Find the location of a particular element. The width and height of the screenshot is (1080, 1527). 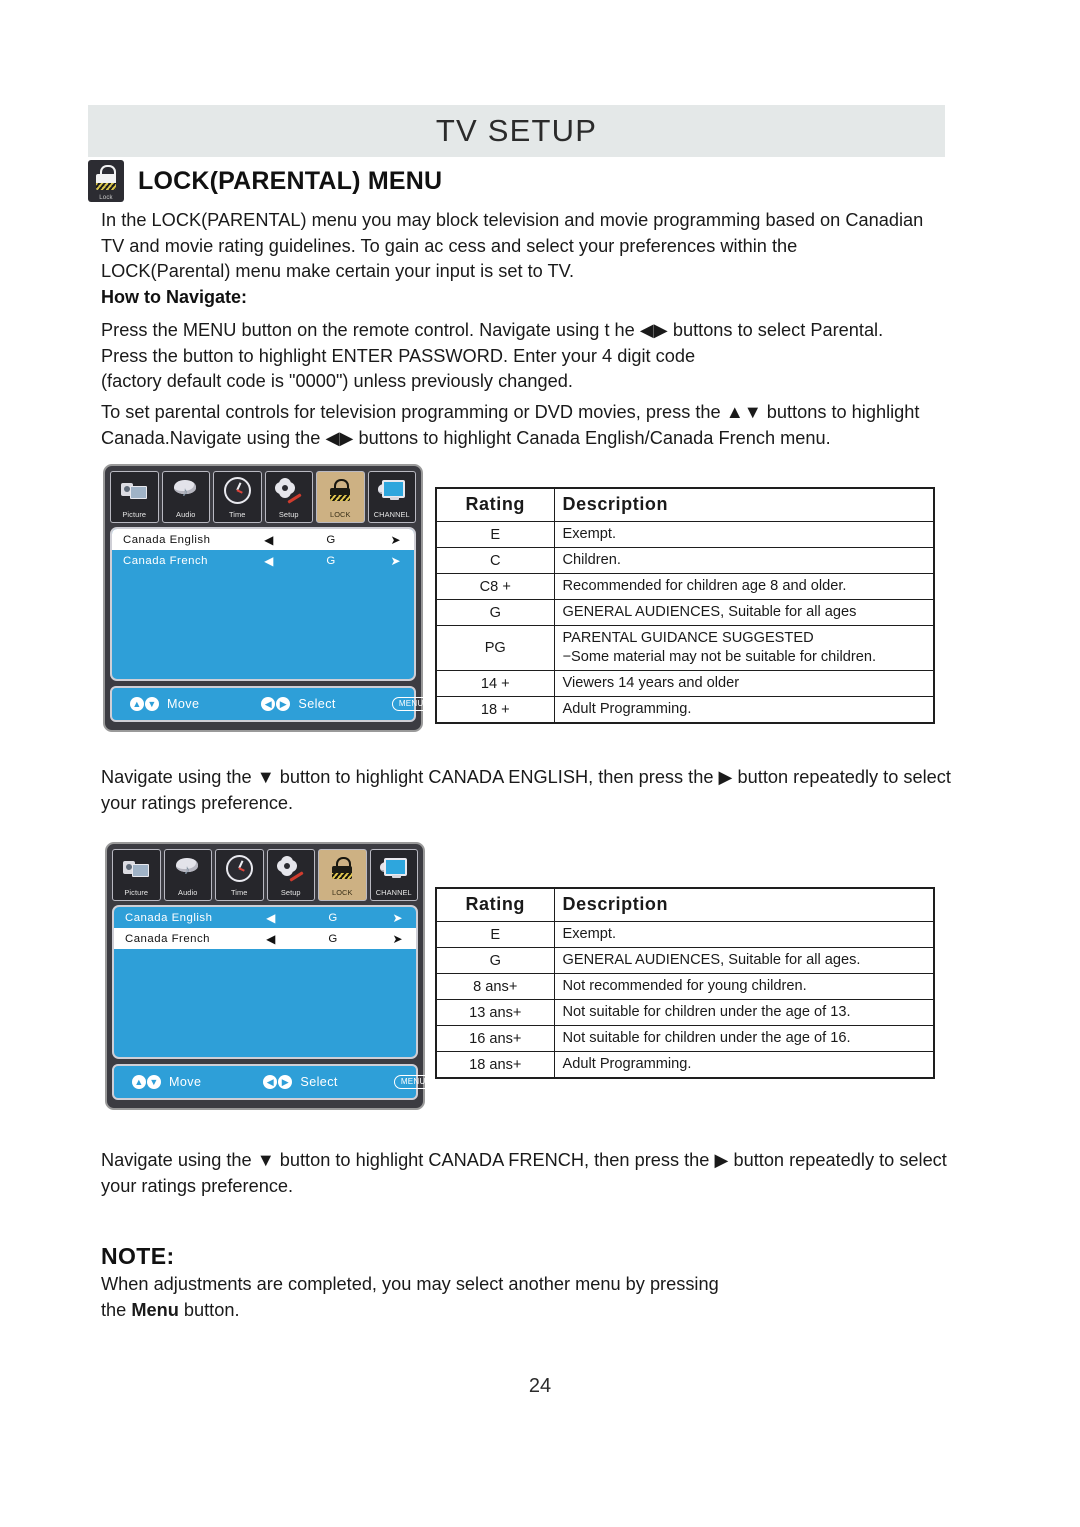

cell-rating: G is located at coordinates (495, 960).